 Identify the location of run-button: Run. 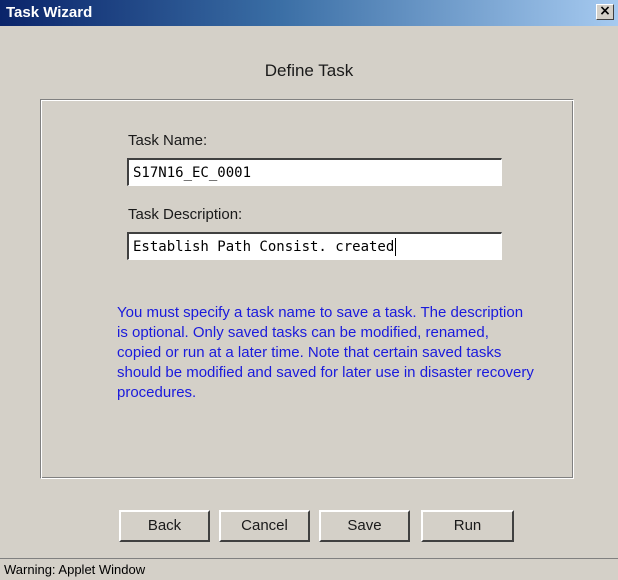
(467, 526).